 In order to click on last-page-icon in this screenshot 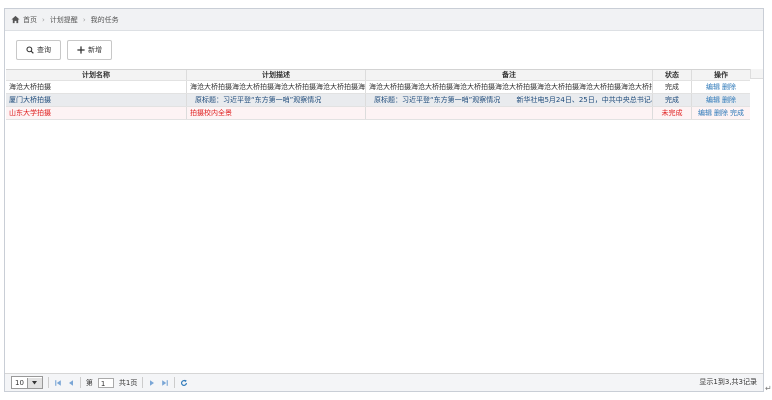, I will do `click(165, 383)`.